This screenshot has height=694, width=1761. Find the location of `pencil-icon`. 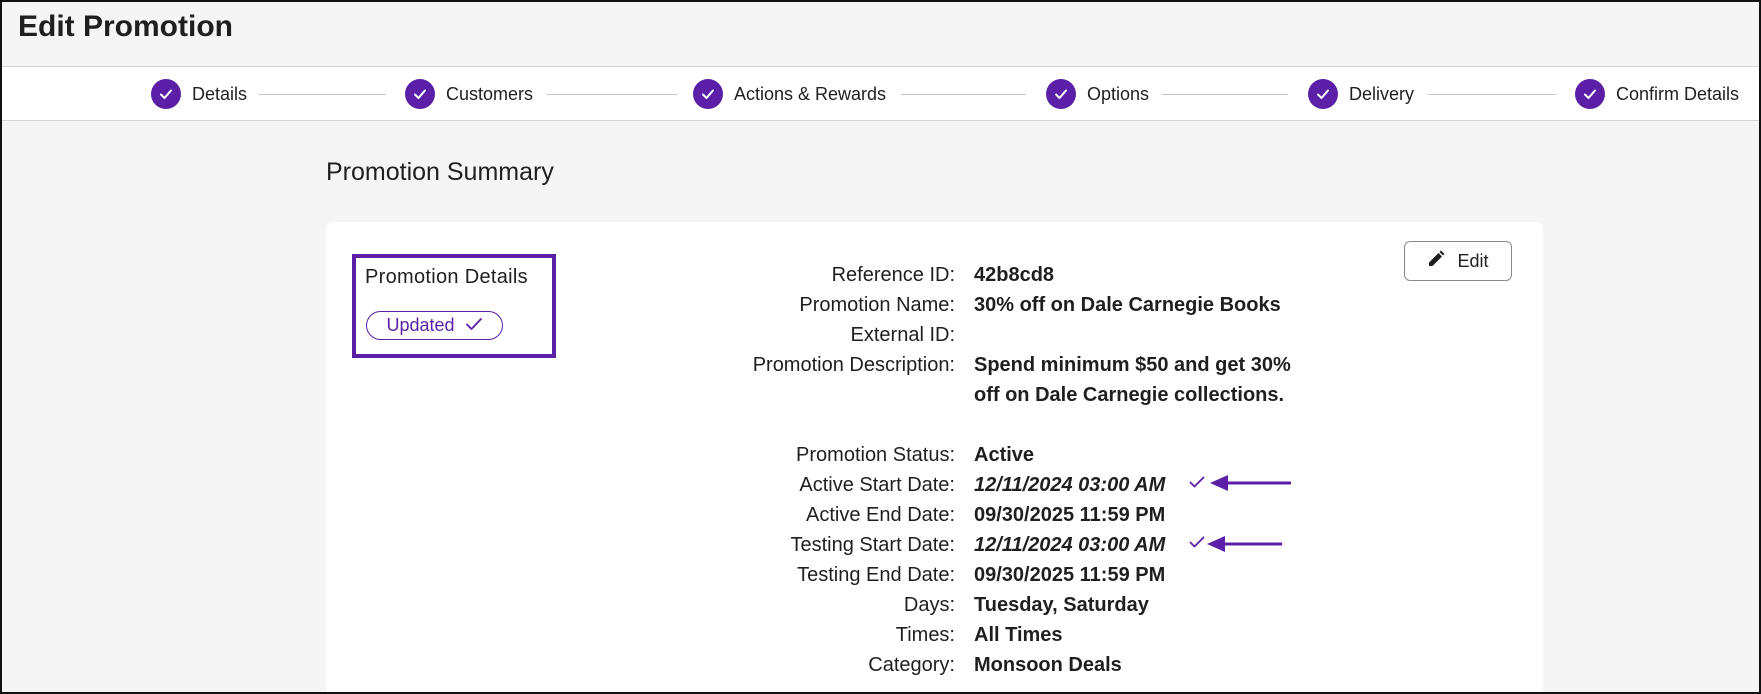

pencil-icon is located at coordinates (1436, 261).